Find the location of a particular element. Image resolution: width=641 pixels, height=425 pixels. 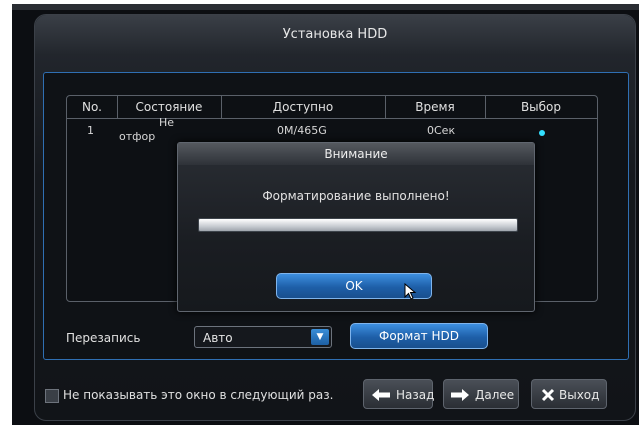

progress-fill is located at coordinates (358, 225).